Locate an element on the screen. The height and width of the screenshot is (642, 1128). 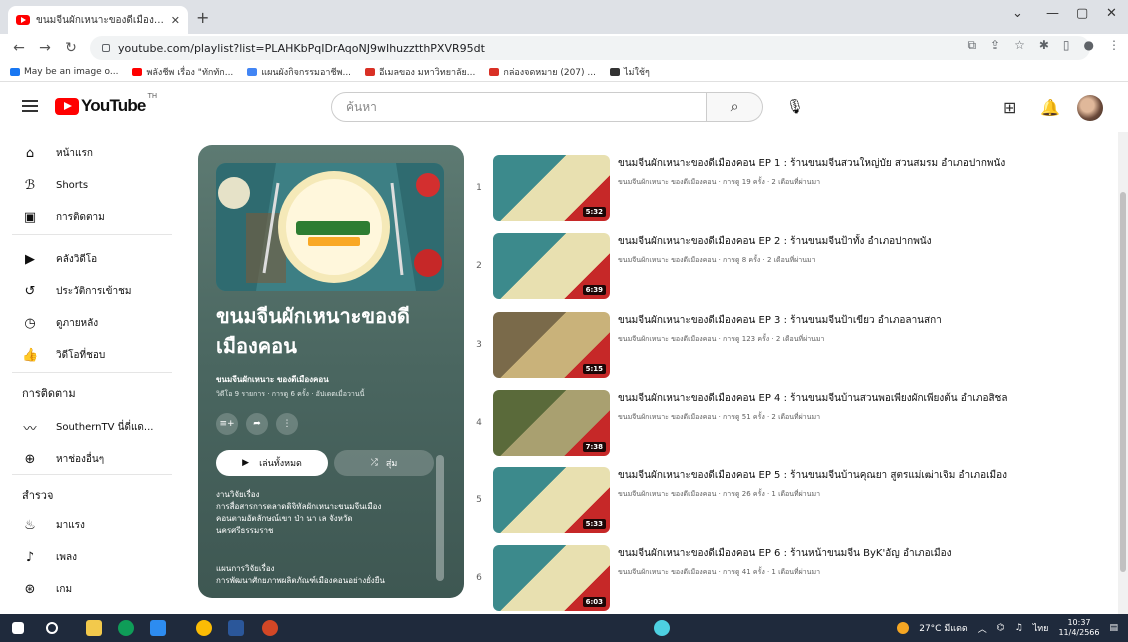
sidepanel-icon: ▯ is located at coordinates (1066, 45).